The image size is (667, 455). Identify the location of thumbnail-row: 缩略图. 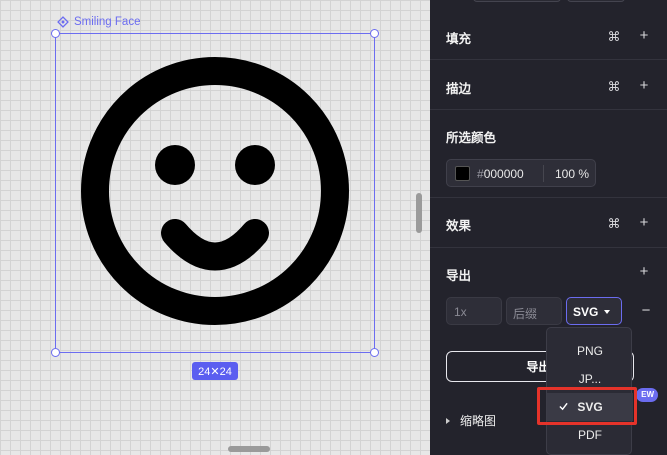
(471, 420).